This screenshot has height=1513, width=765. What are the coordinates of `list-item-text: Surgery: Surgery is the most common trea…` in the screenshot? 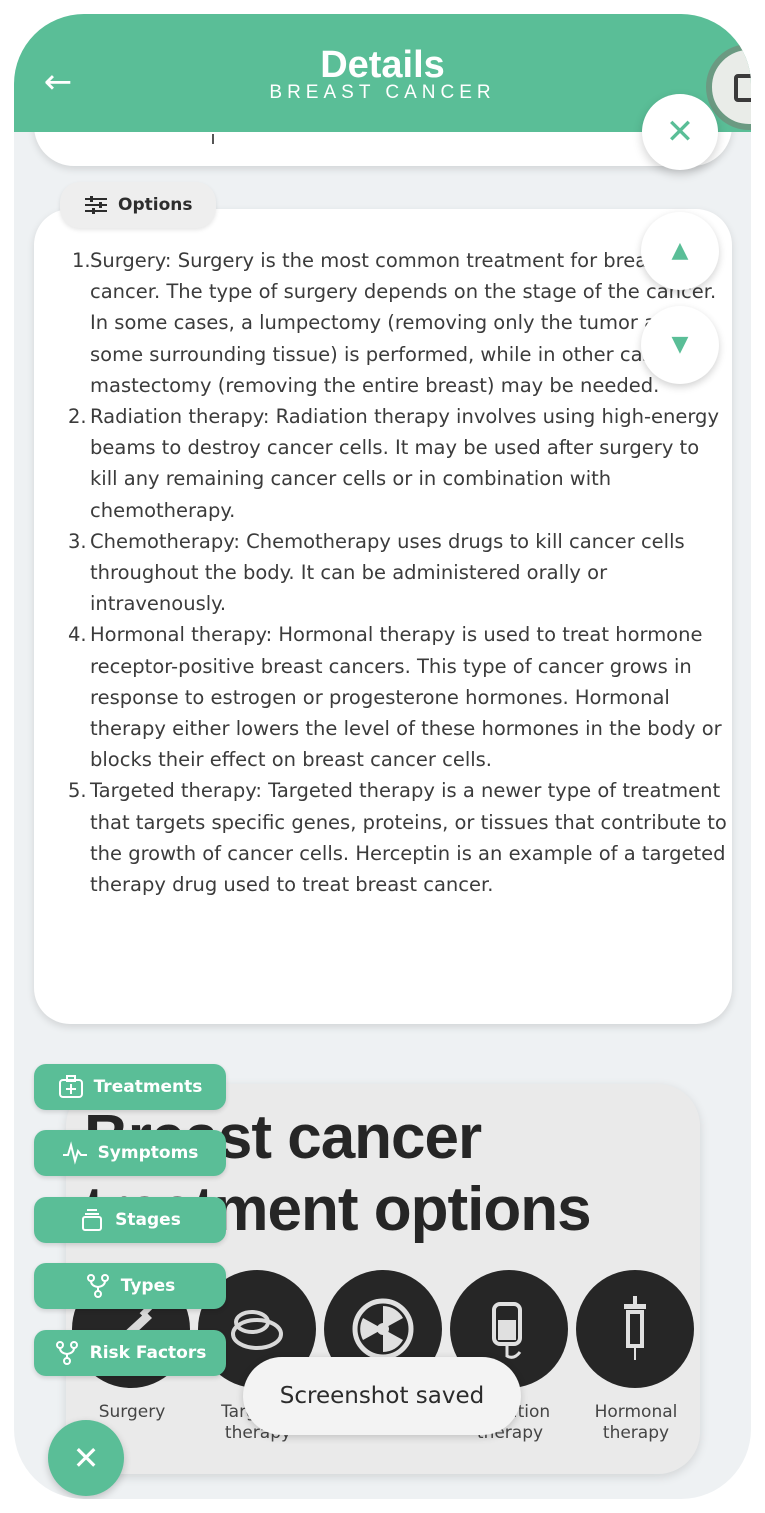 It's located at (403, 323).